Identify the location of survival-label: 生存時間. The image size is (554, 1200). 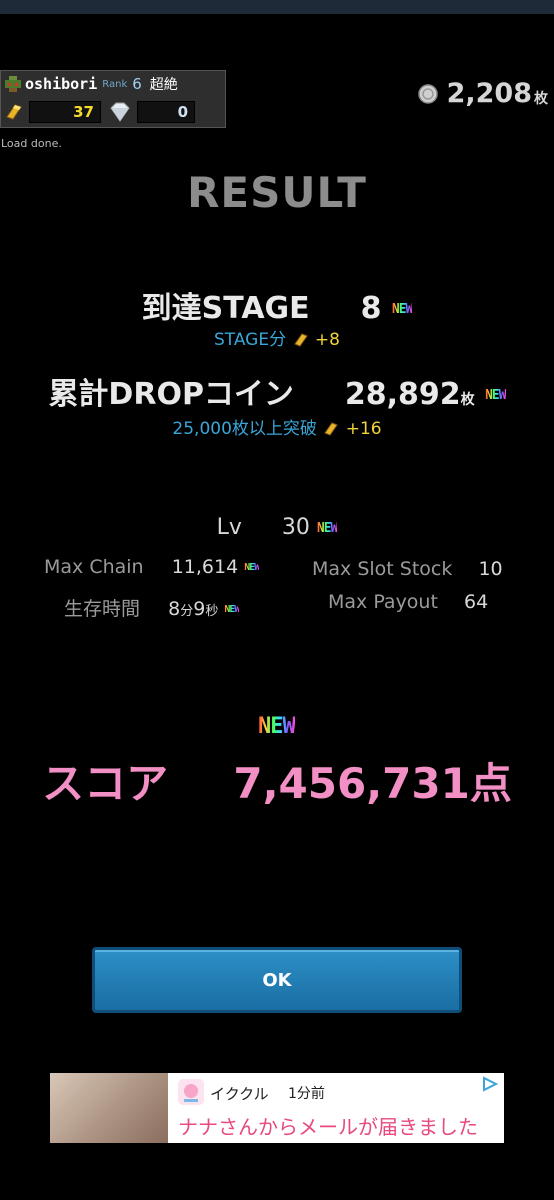
(102, 609).